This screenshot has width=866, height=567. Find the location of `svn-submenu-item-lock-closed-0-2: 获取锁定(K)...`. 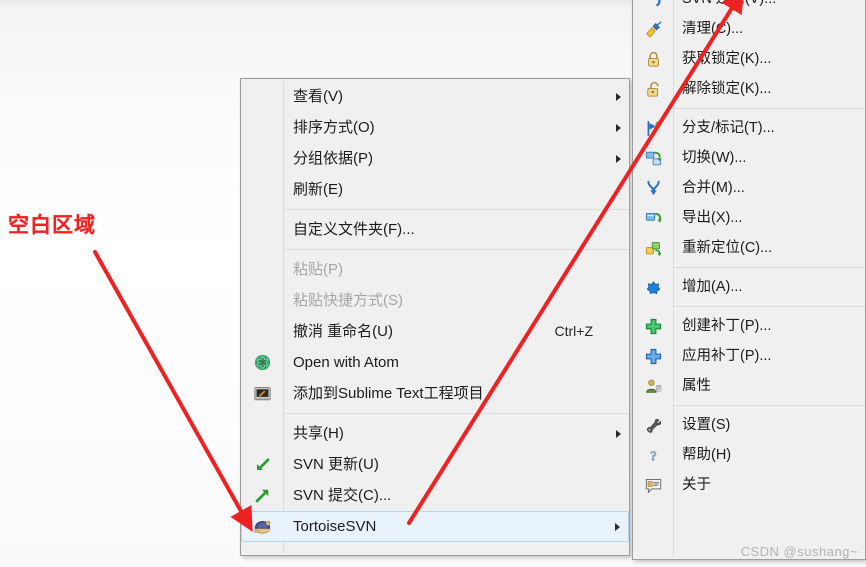

svn-submenu-item-lock-closed-0-2: 获取锁定(K)... is located at coordinates (749, 59).